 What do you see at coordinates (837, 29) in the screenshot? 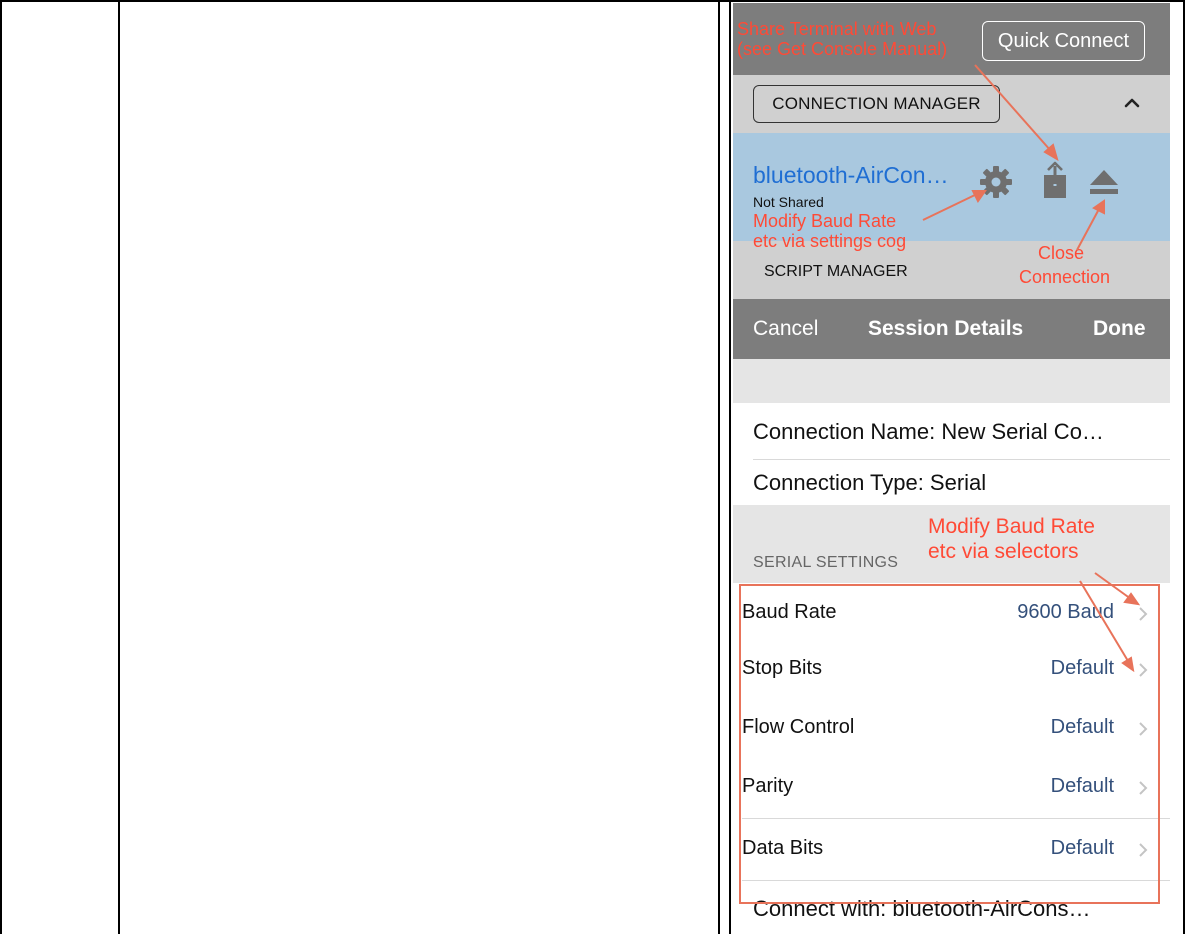
I see `annotation-share-line1: Share Terminal with Web` at bounding box center [837, 29].